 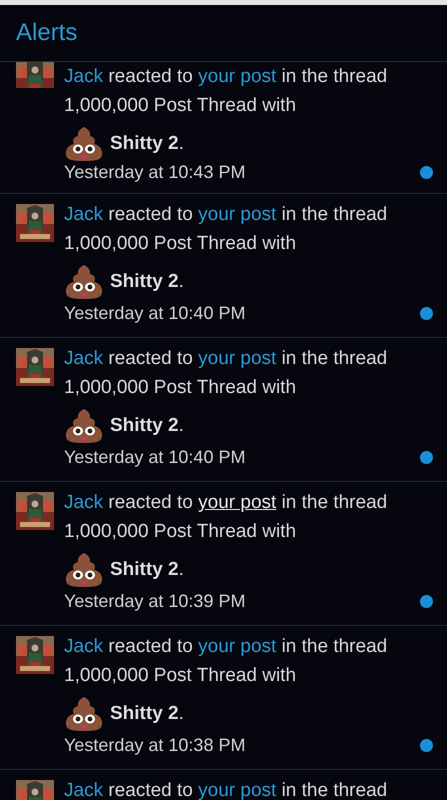 What do you see at coordinates (47, 33) in the screenshot?
I see `page-title: Alerts` at bounding box center [47, 33].